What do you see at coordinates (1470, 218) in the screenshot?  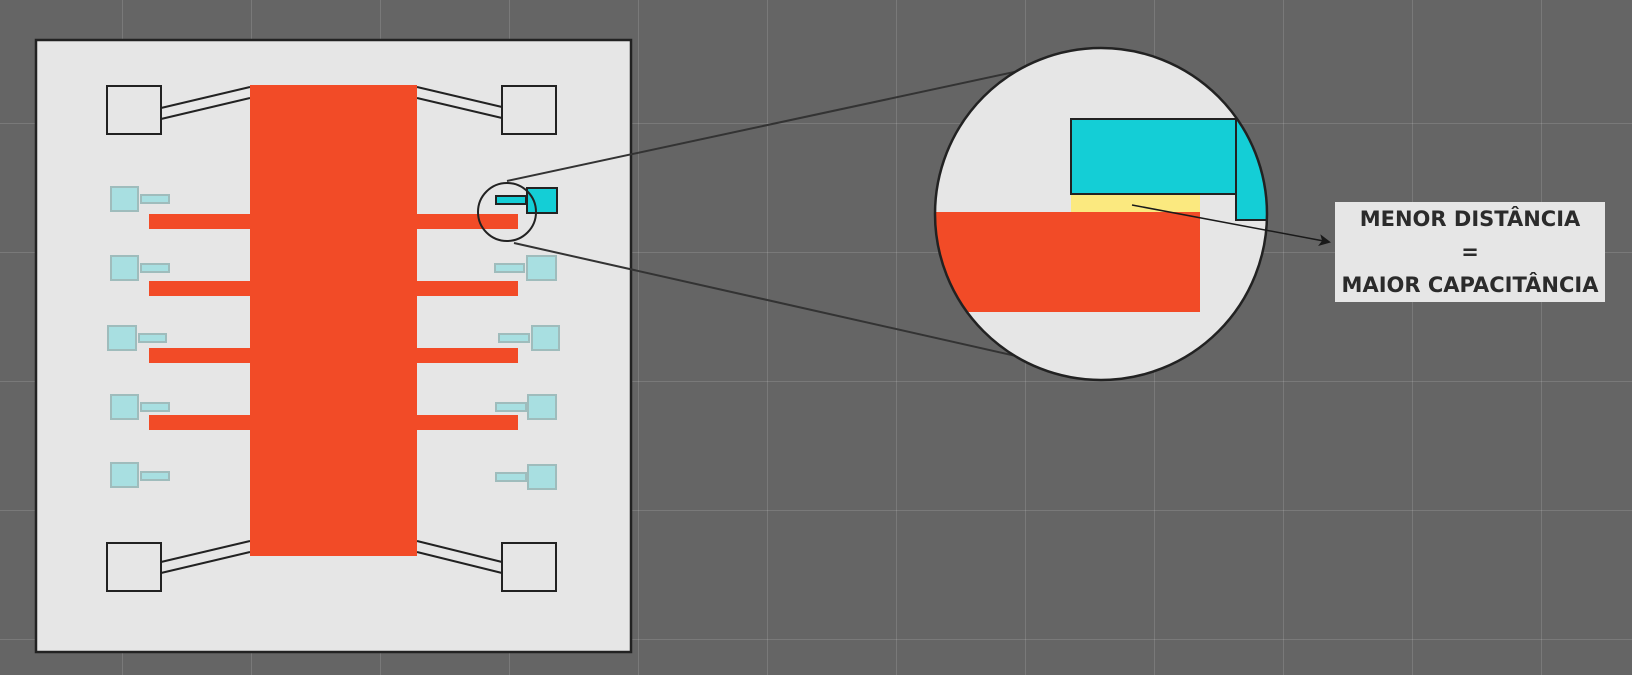 I see `caption-line-1: MENOR DISTÂNCIA` at bounding box center [1470, 218].